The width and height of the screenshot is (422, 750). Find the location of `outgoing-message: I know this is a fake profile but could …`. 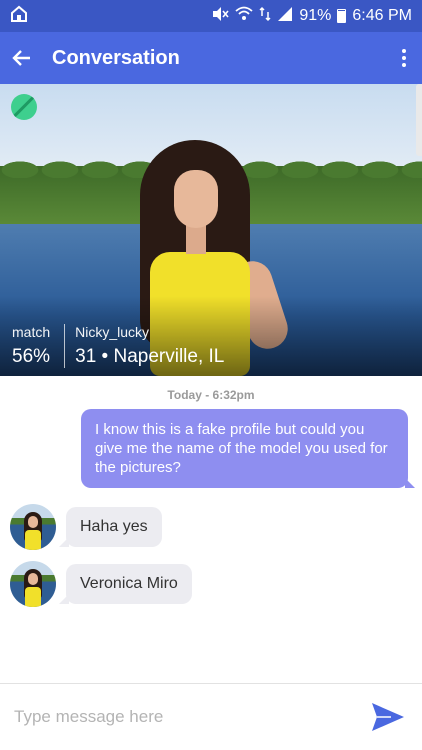

outgoing-message: I know this is a fake profile but could … is located at coordinates (248, 448).